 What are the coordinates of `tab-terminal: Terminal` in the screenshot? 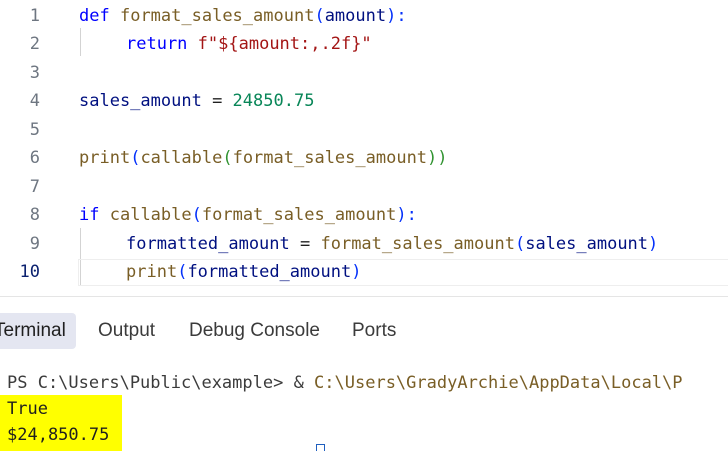 It's located at (38, 331).